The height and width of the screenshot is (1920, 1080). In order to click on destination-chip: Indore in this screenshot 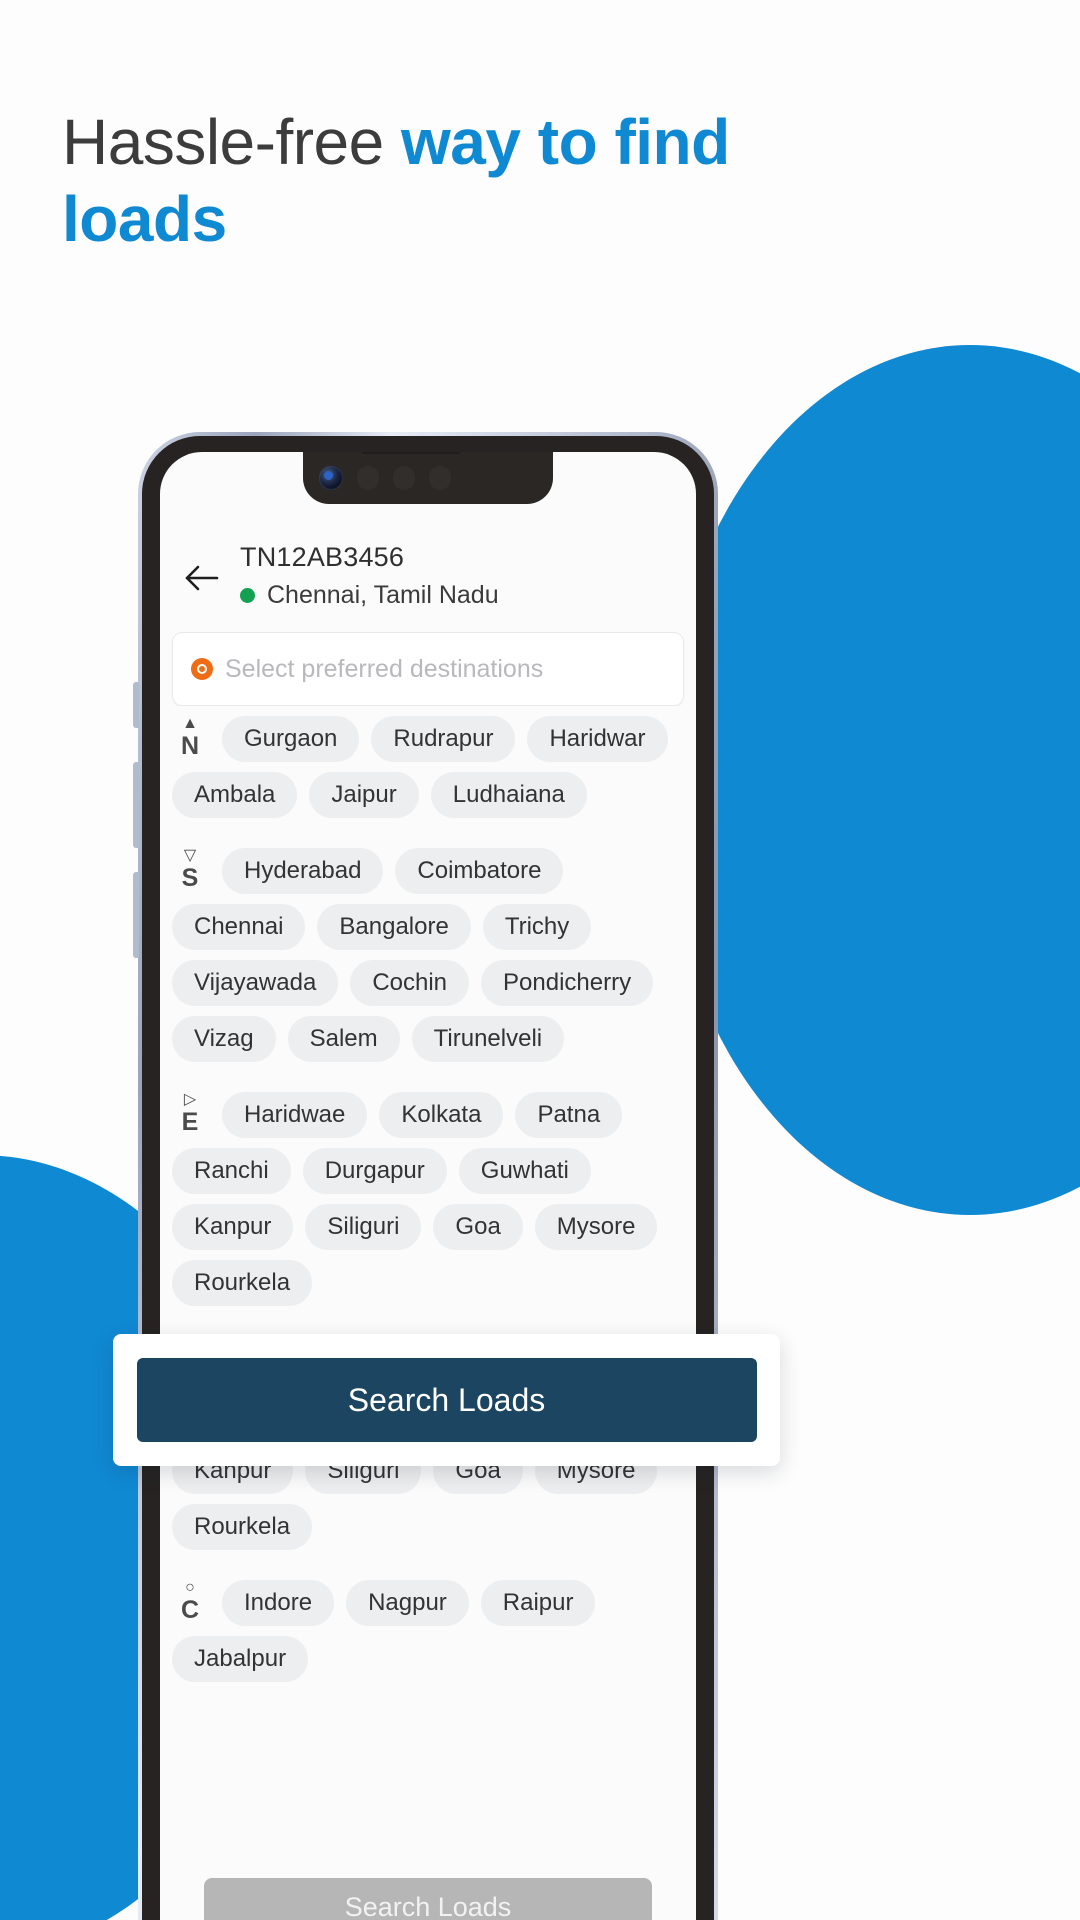, I will do `click(278, 1603)`.